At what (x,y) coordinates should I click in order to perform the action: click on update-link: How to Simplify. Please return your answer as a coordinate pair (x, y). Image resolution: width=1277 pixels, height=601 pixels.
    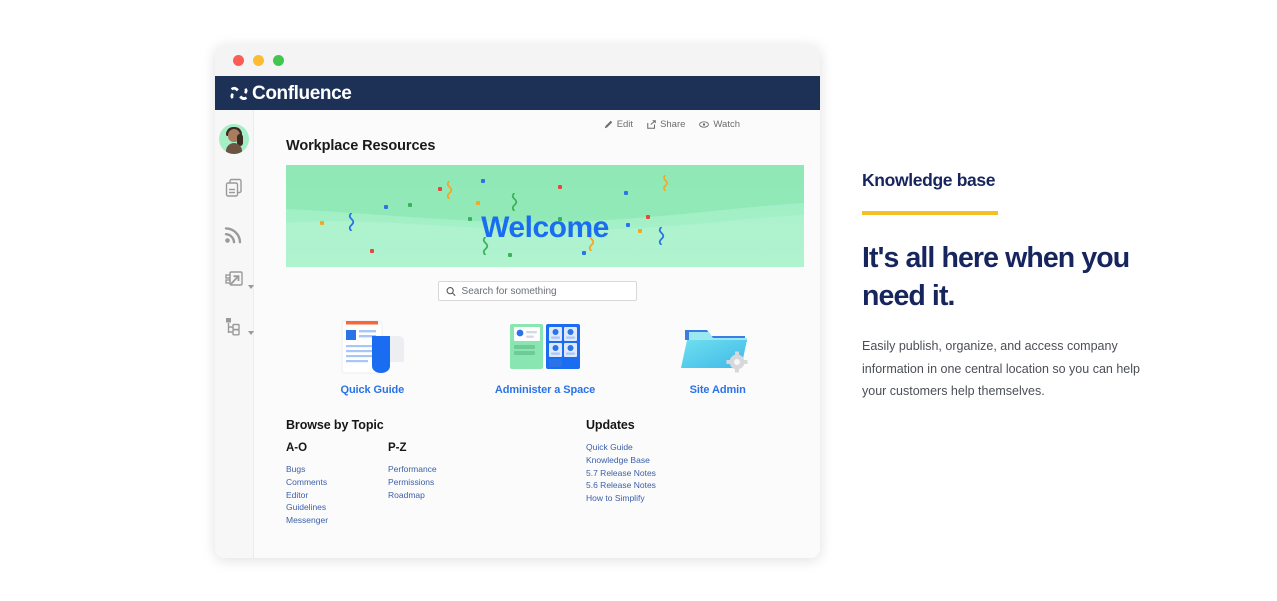
    Looking at the image, I should click on (695, 498).